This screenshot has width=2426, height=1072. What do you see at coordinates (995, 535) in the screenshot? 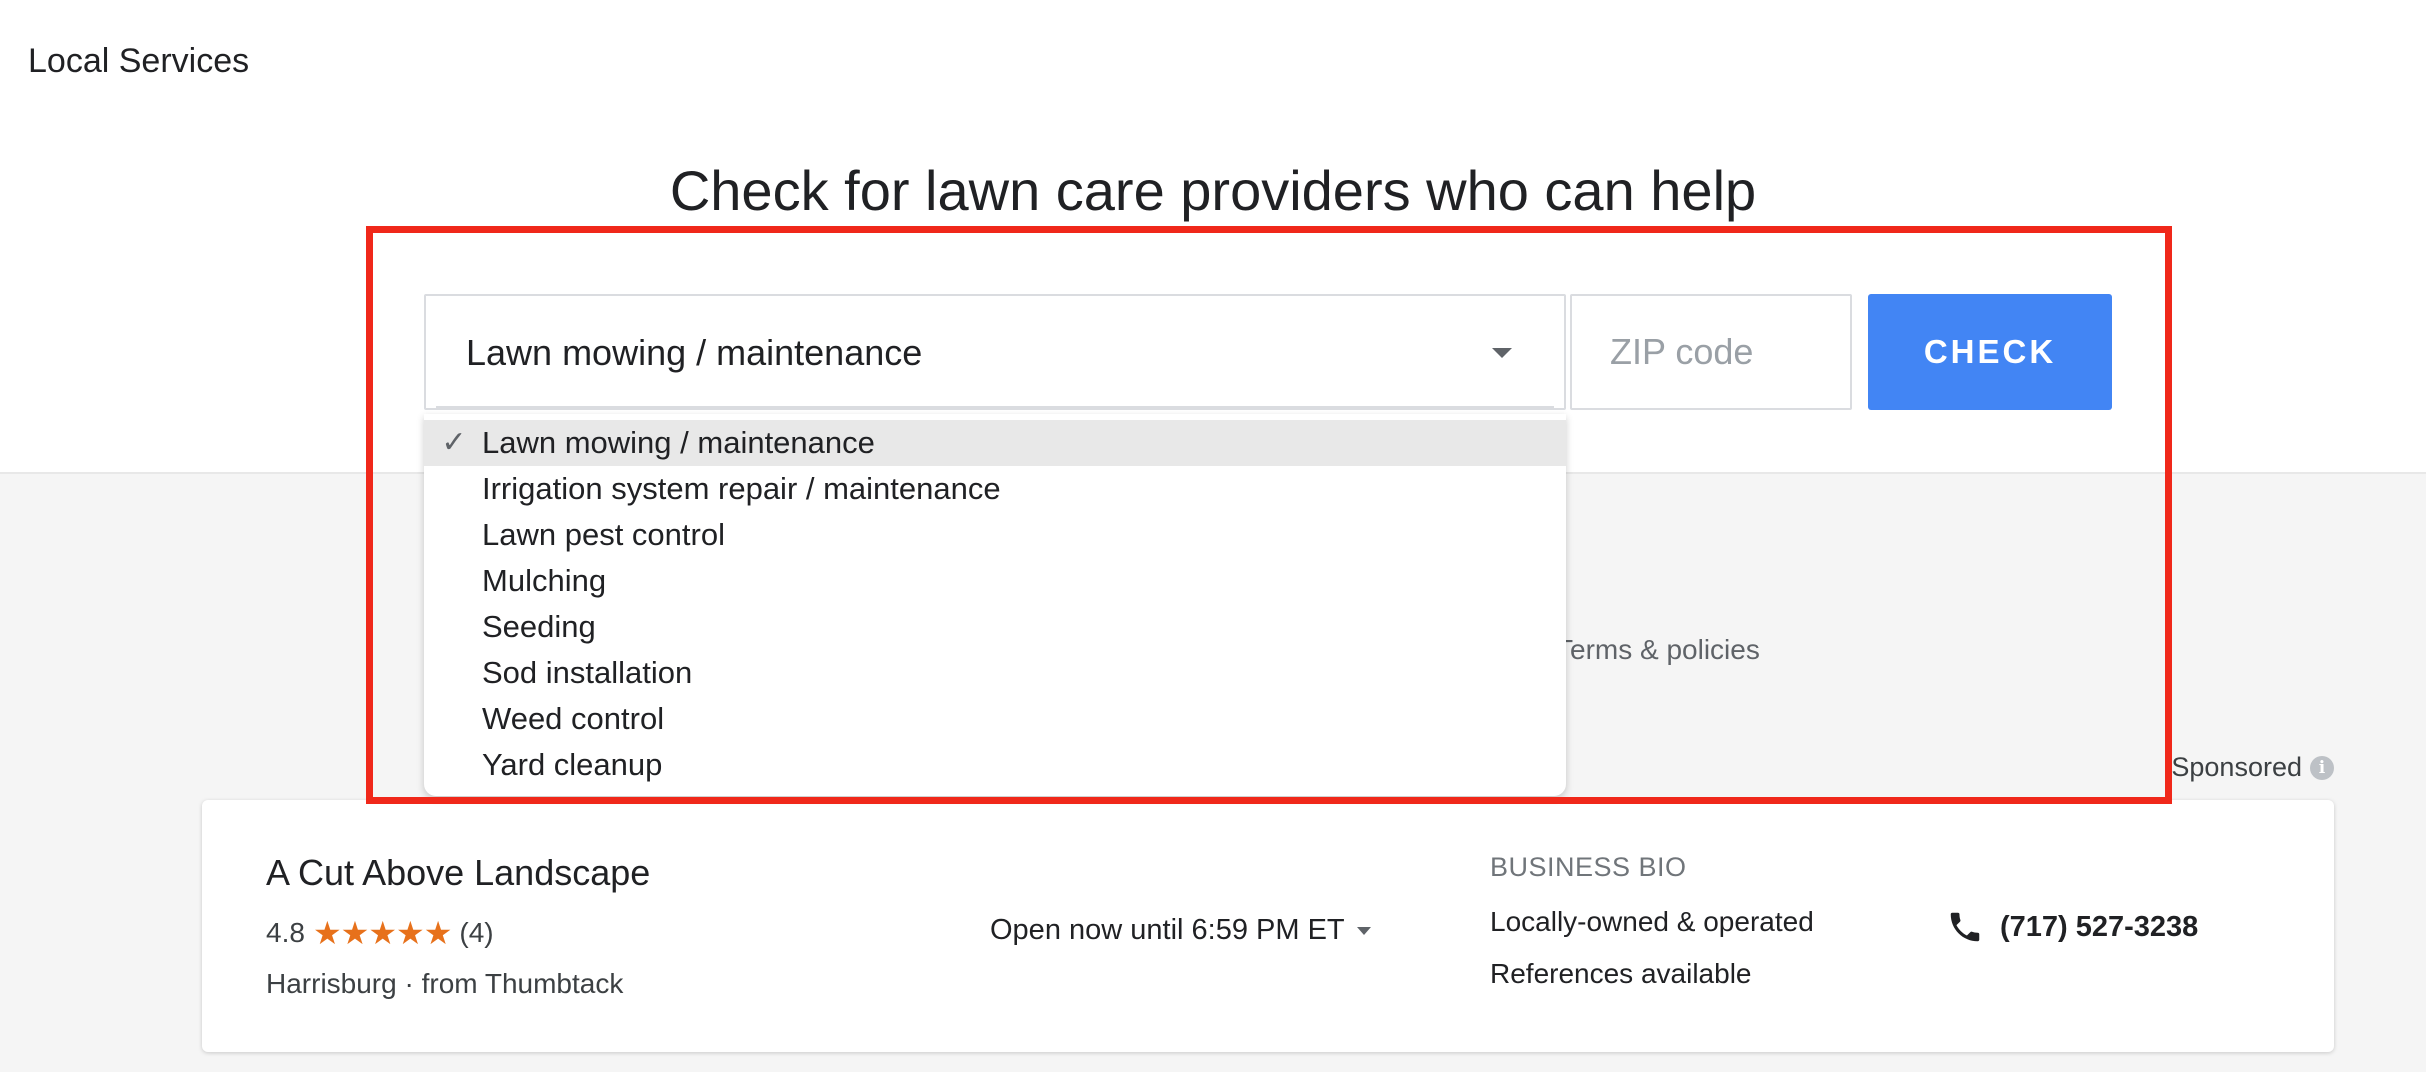
I see `dropdown-option-lawn-pest-control: Lawn pest control` at bounding box center [995, 535].